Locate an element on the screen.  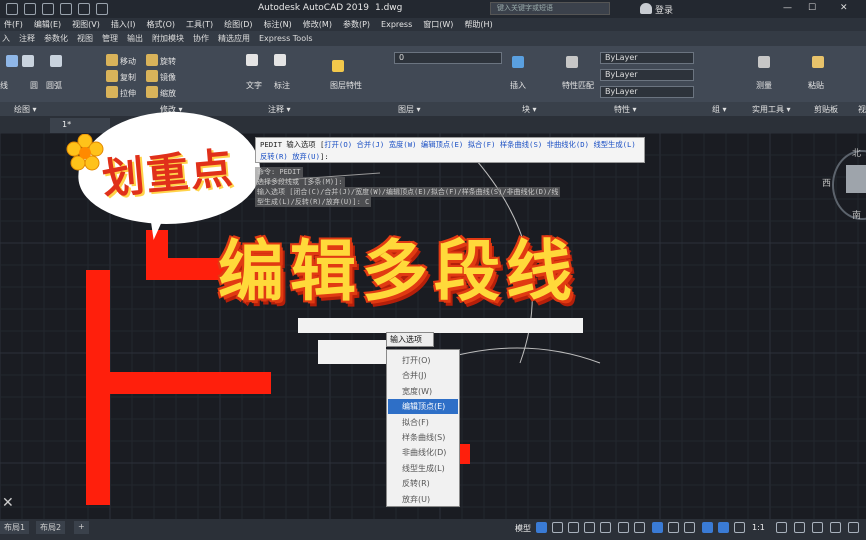
line-icon is located at coordinates (12, 61).